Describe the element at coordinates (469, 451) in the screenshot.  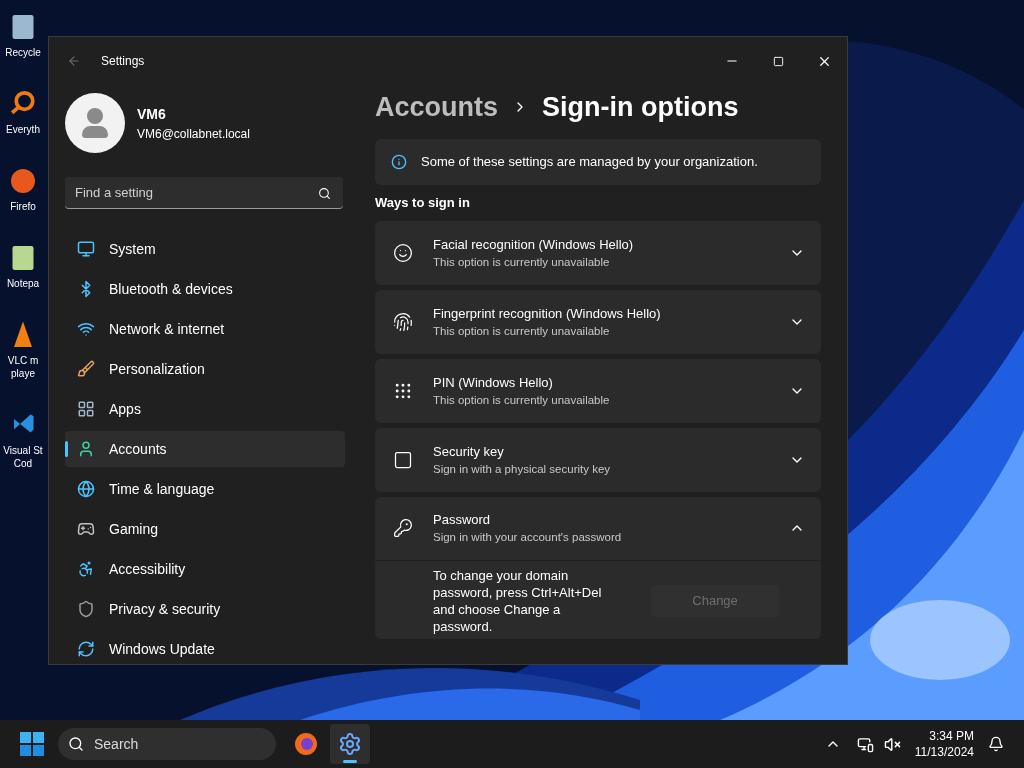
I see `option-title: Security key` at that location.